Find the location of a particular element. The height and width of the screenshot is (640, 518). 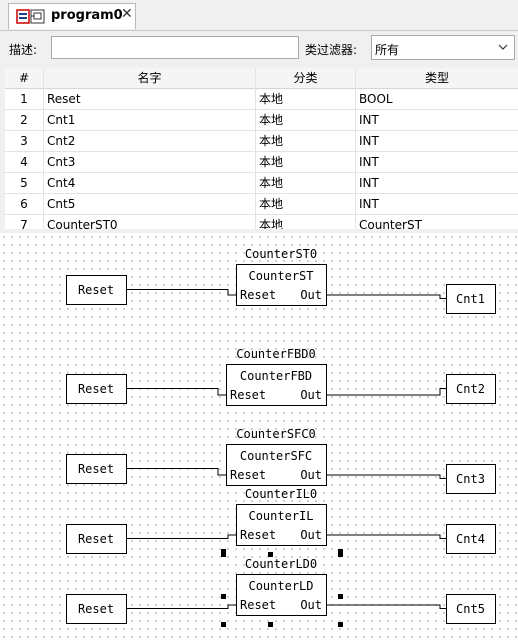

variable-name: Cnt1 is located at coordinates (150, 120).